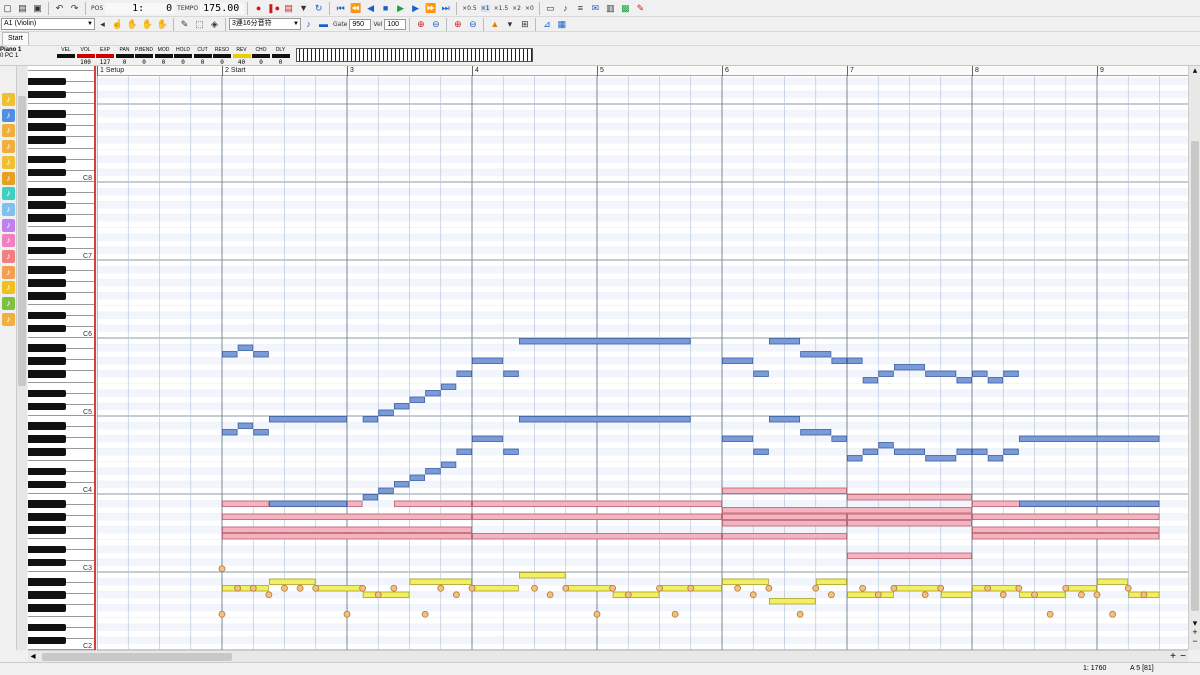  I want to click on track-selector: A1 (Violin) ▼, so click(48, 24).